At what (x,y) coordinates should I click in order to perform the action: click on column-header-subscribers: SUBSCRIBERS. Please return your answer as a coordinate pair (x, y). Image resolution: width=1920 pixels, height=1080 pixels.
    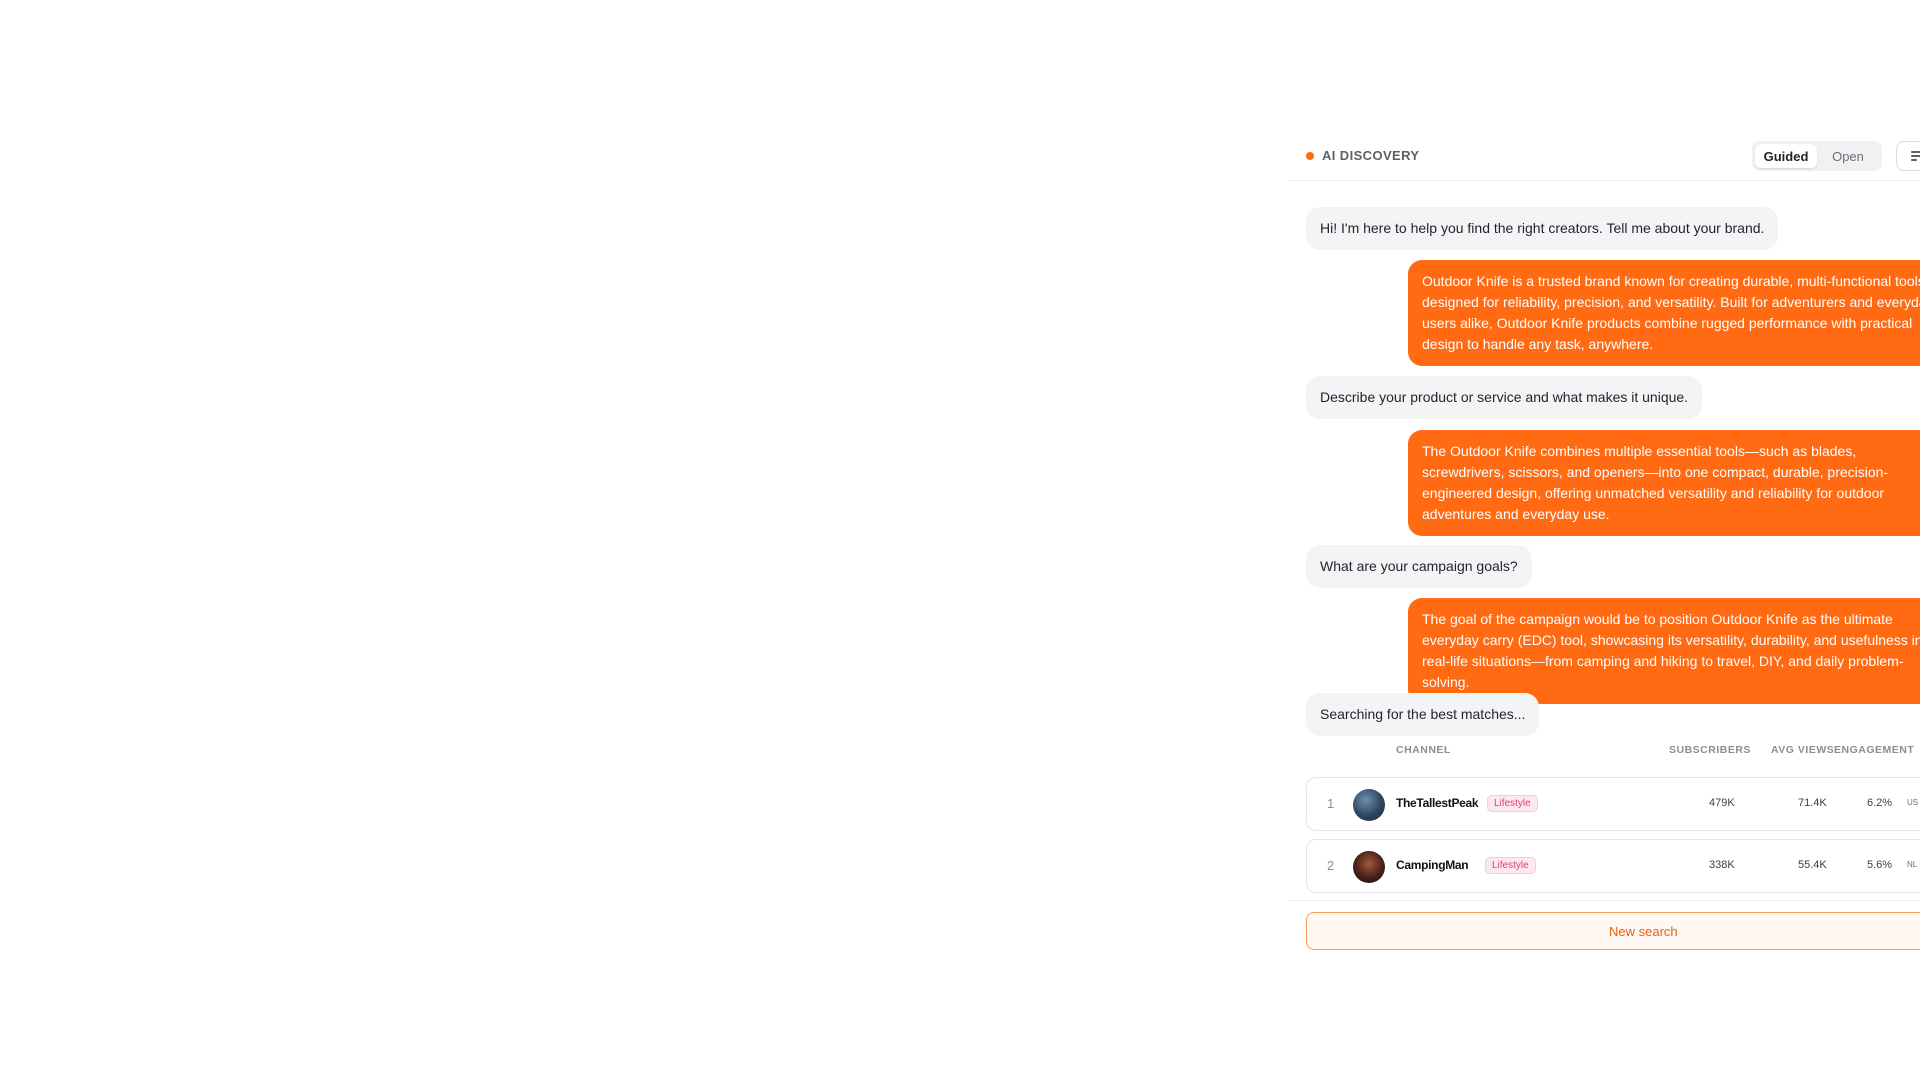
    Looking at the image, I should click on (1710, 750).